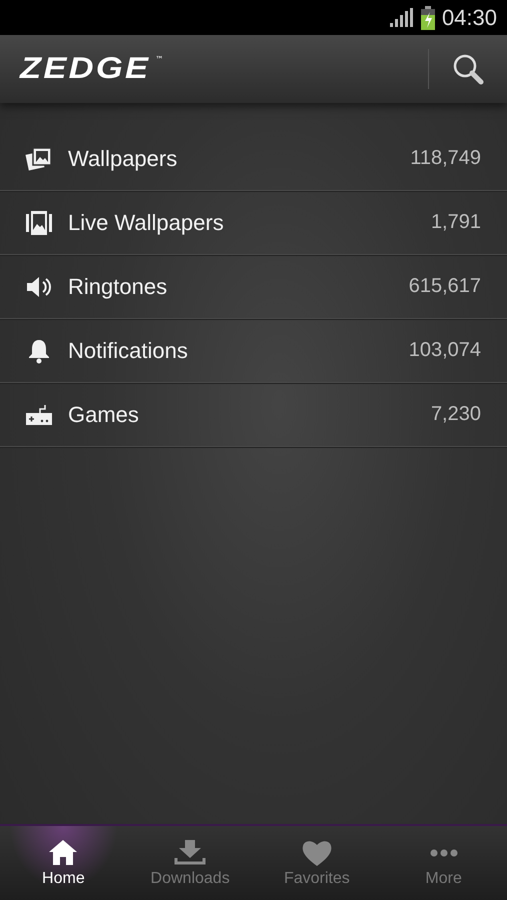 The height and width of the screenshot is (900, 507). What do you see at coordinates (455, 222) in the screenshot?
I see `category-count: 1,791` at bounding box center [455, 222].